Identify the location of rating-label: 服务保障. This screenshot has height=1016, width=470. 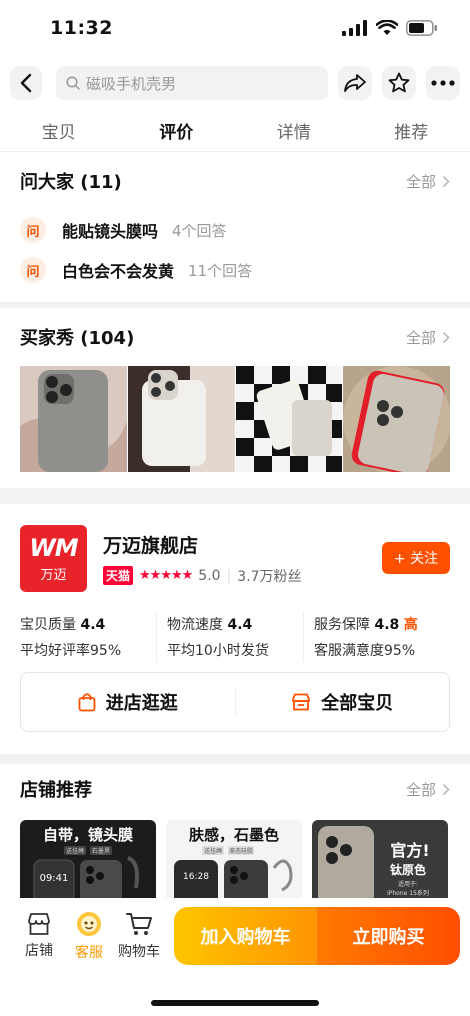
(342, 625).